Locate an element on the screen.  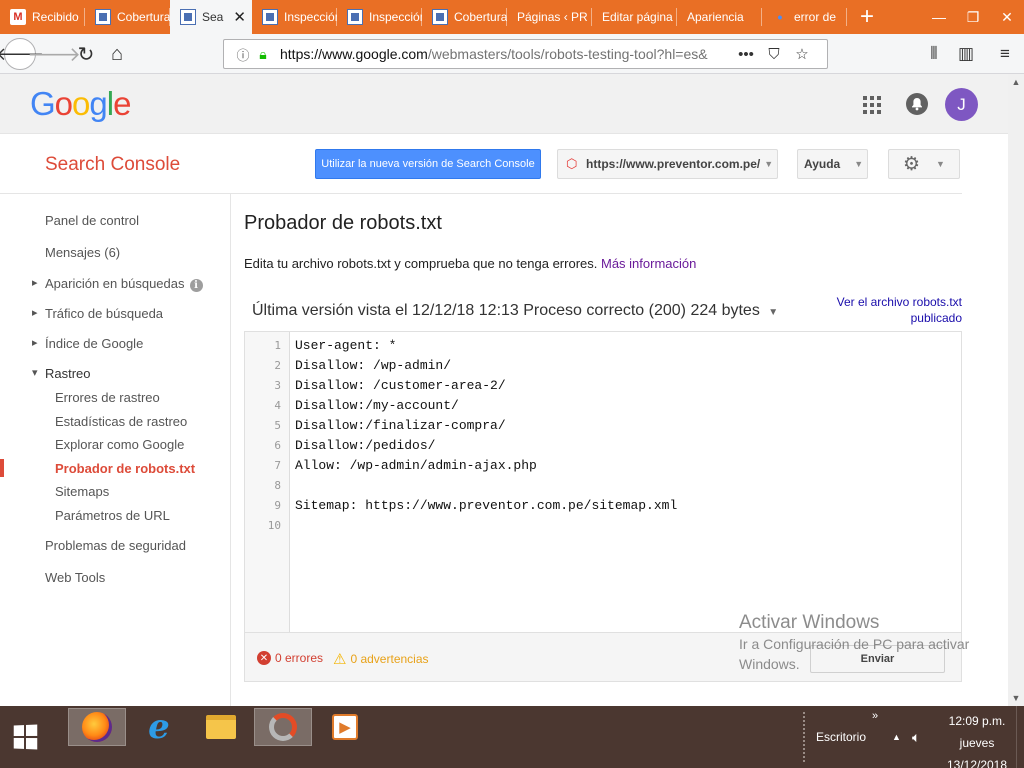
system-clock: 12:09 p.m. jueves 13/12/2018 is located at coordinates (977, 739).